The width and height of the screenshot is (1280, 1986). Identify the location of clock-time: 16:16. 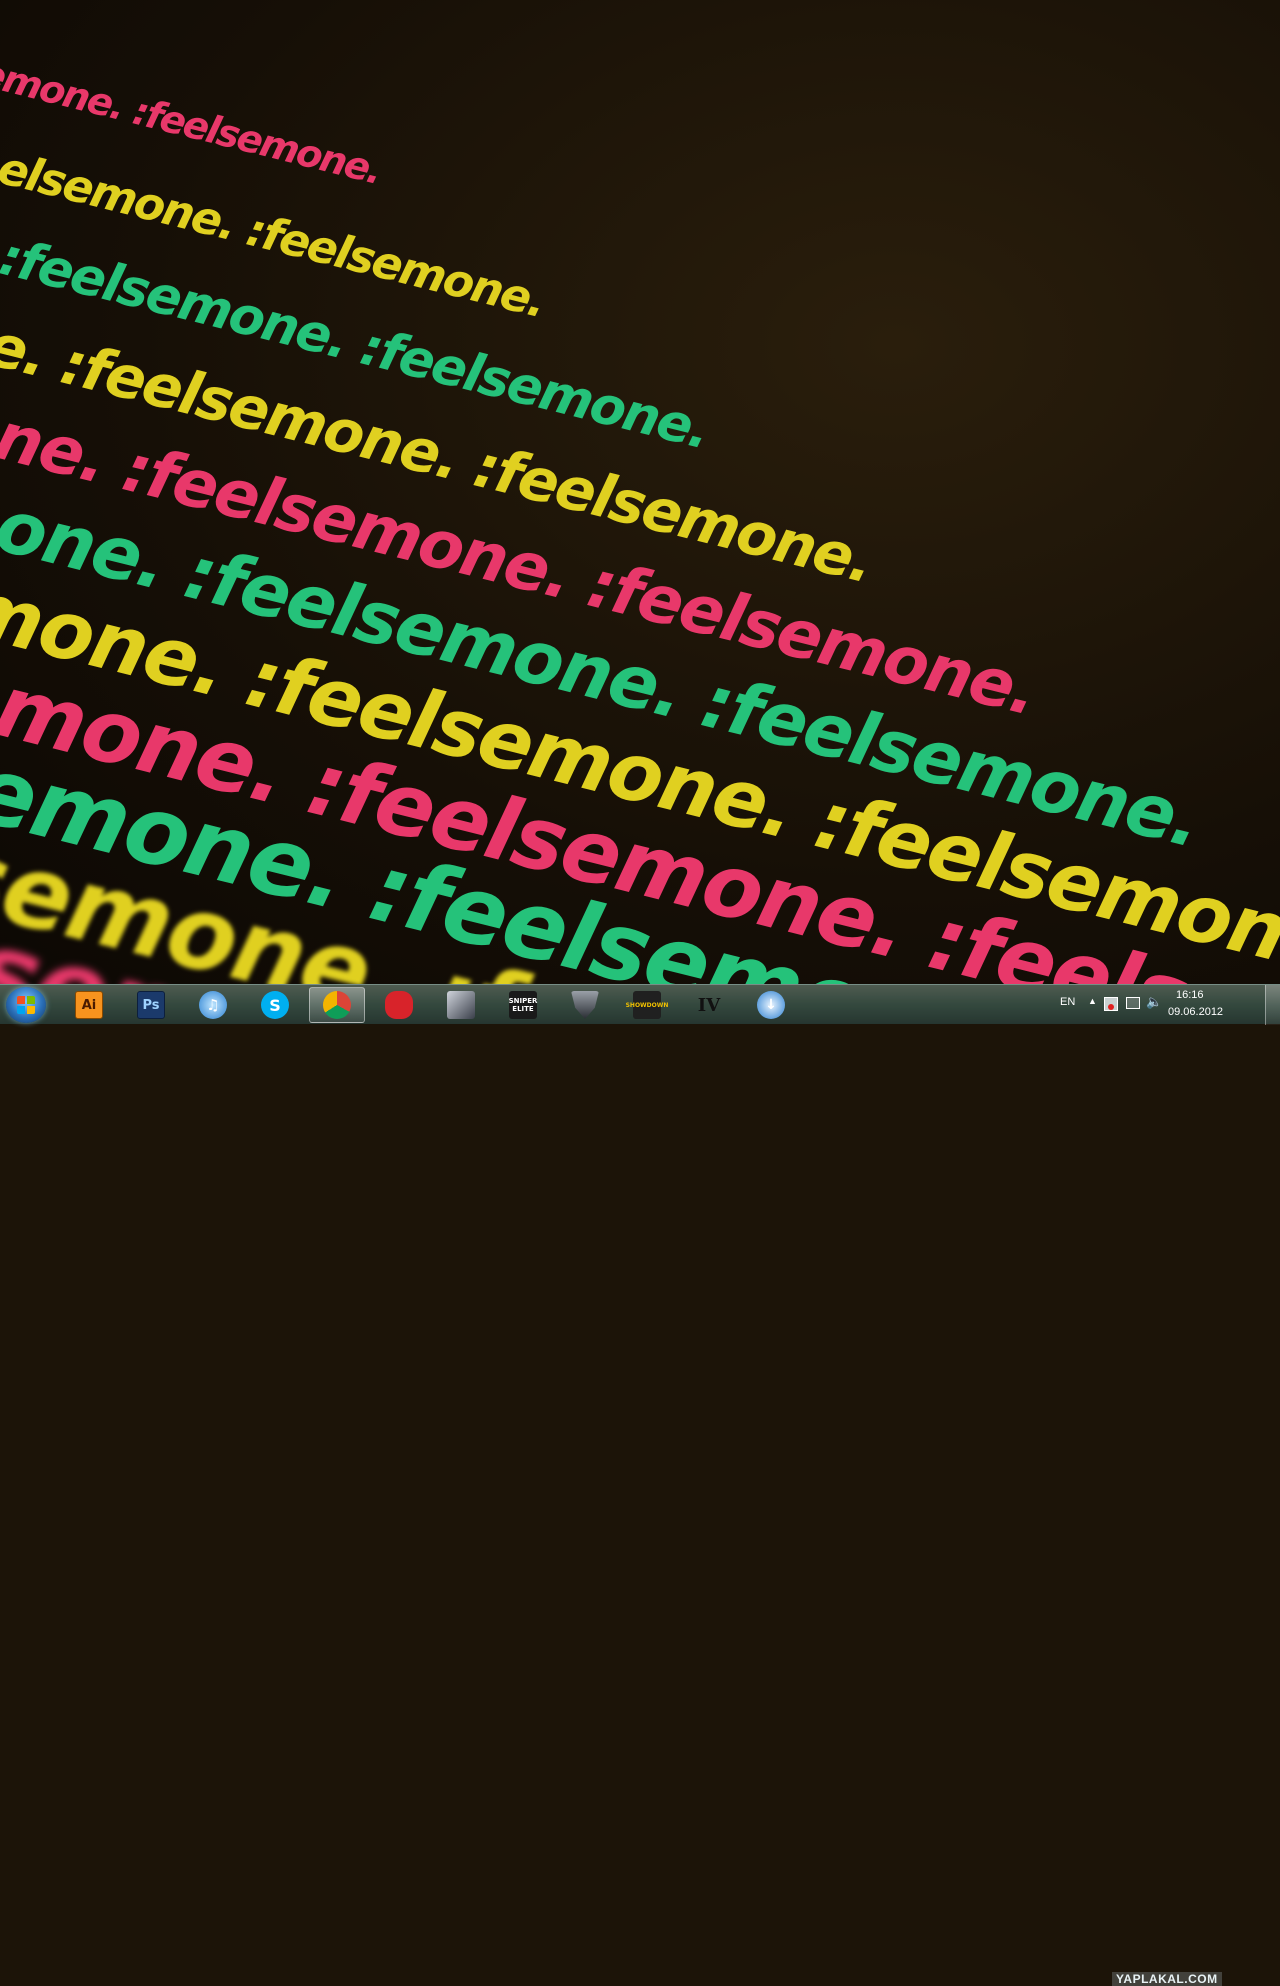
(1190, 995).